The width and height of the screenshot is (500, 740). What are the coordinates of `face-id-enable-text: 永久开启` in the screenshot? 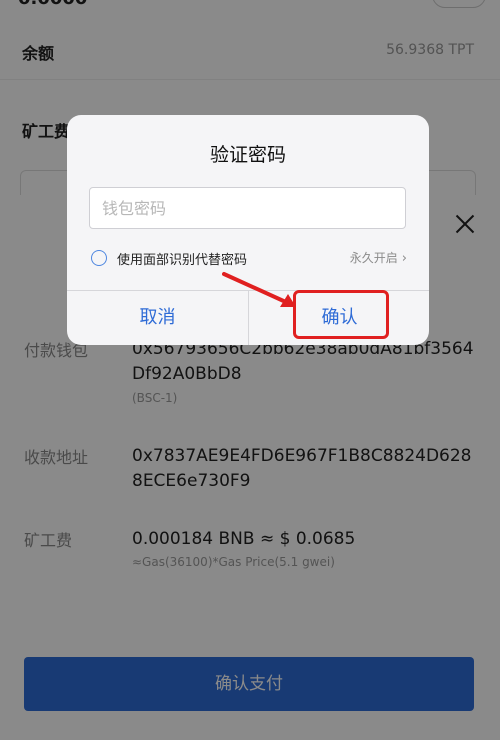 It's located at (373, 258).